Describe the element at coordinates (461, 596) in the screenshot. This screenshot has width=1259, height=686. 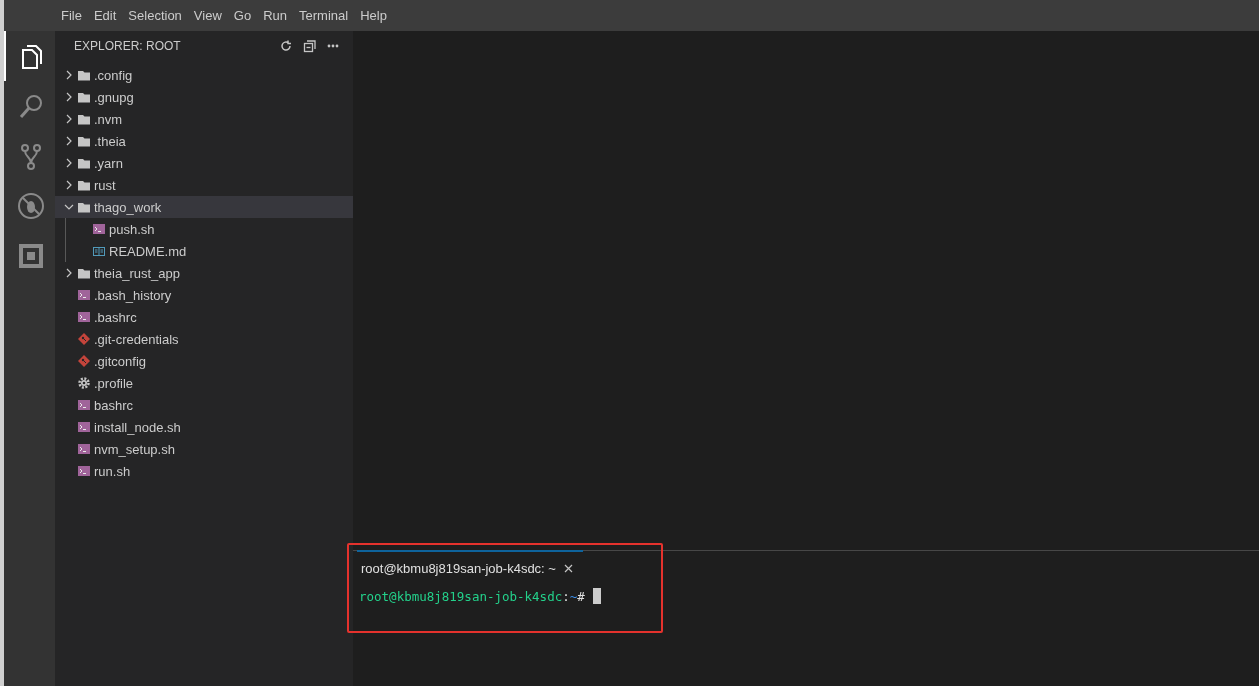
I see `prompt-user-host: root@kbmu8j819san-job-k4sdc` at that location.